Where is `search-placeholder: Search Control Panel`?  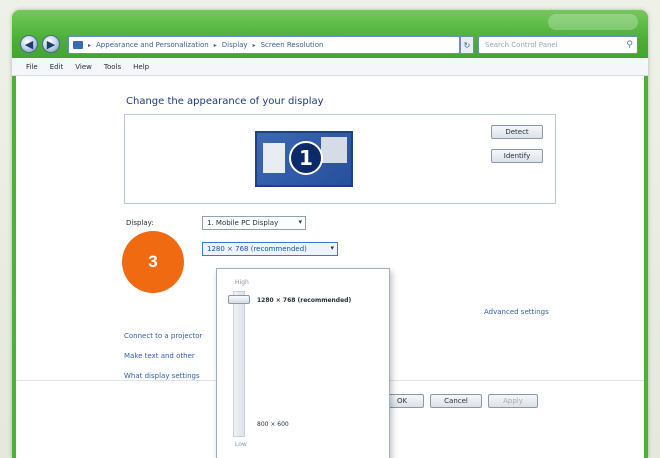 search-placeholder: Search Control Panel is located at coordinates (521, 45).